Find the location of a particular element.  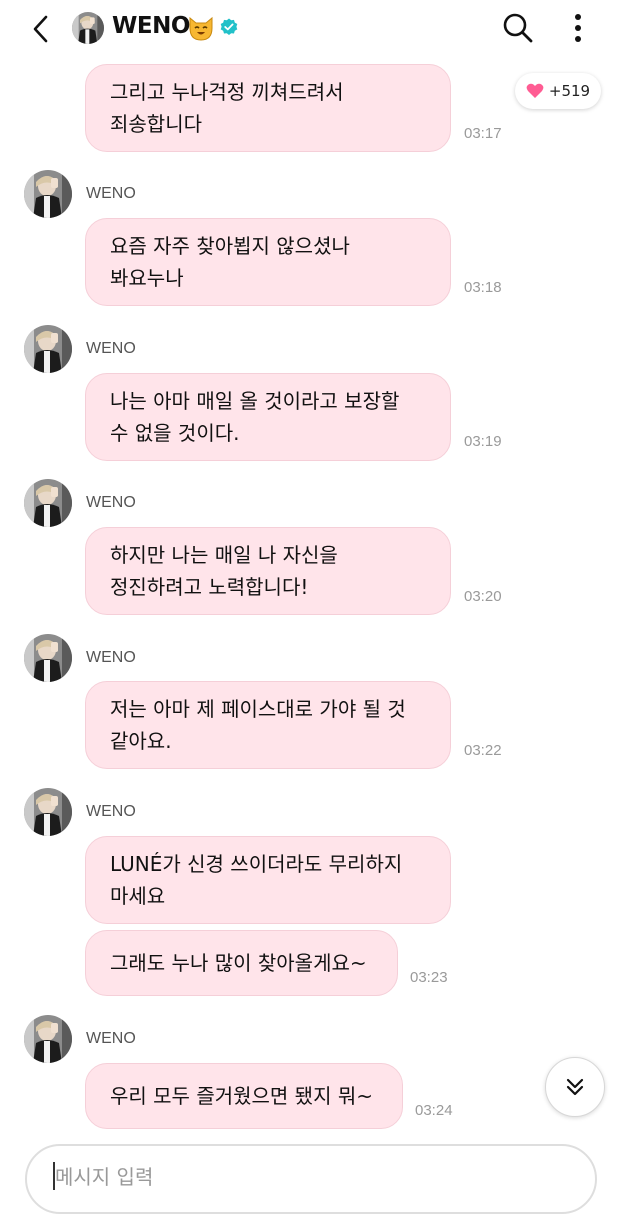

like-count: +519 is located at coordinates (569, 91).